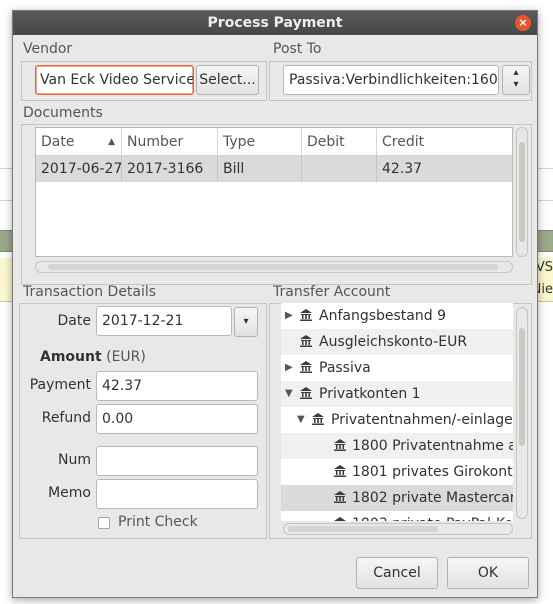 This screenshot has width=553, height=604. I want to click on refund-label: Refund, so click(66, 418).